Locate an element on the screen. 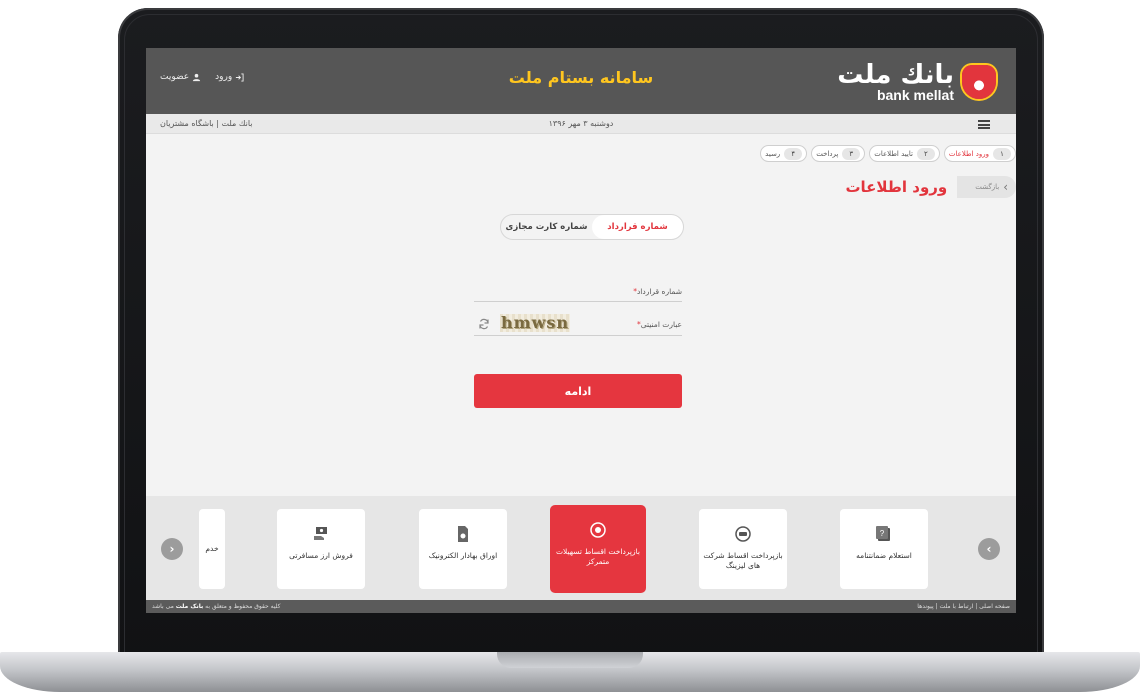 This screenshot has height=692, width=1140. laptop-notch is located at coordinates (570, 660).